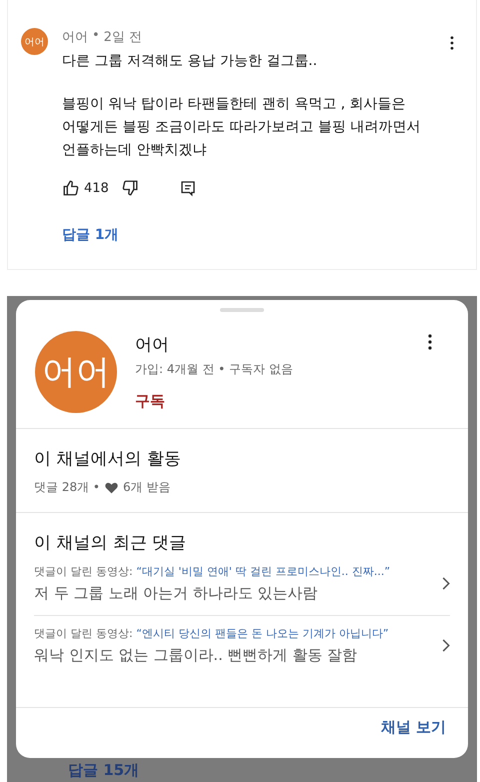 Image resolution: width=480 pixels, height=782 pixels. I want to click on comment-count: 댓글 28개 •, so click(67, 487).